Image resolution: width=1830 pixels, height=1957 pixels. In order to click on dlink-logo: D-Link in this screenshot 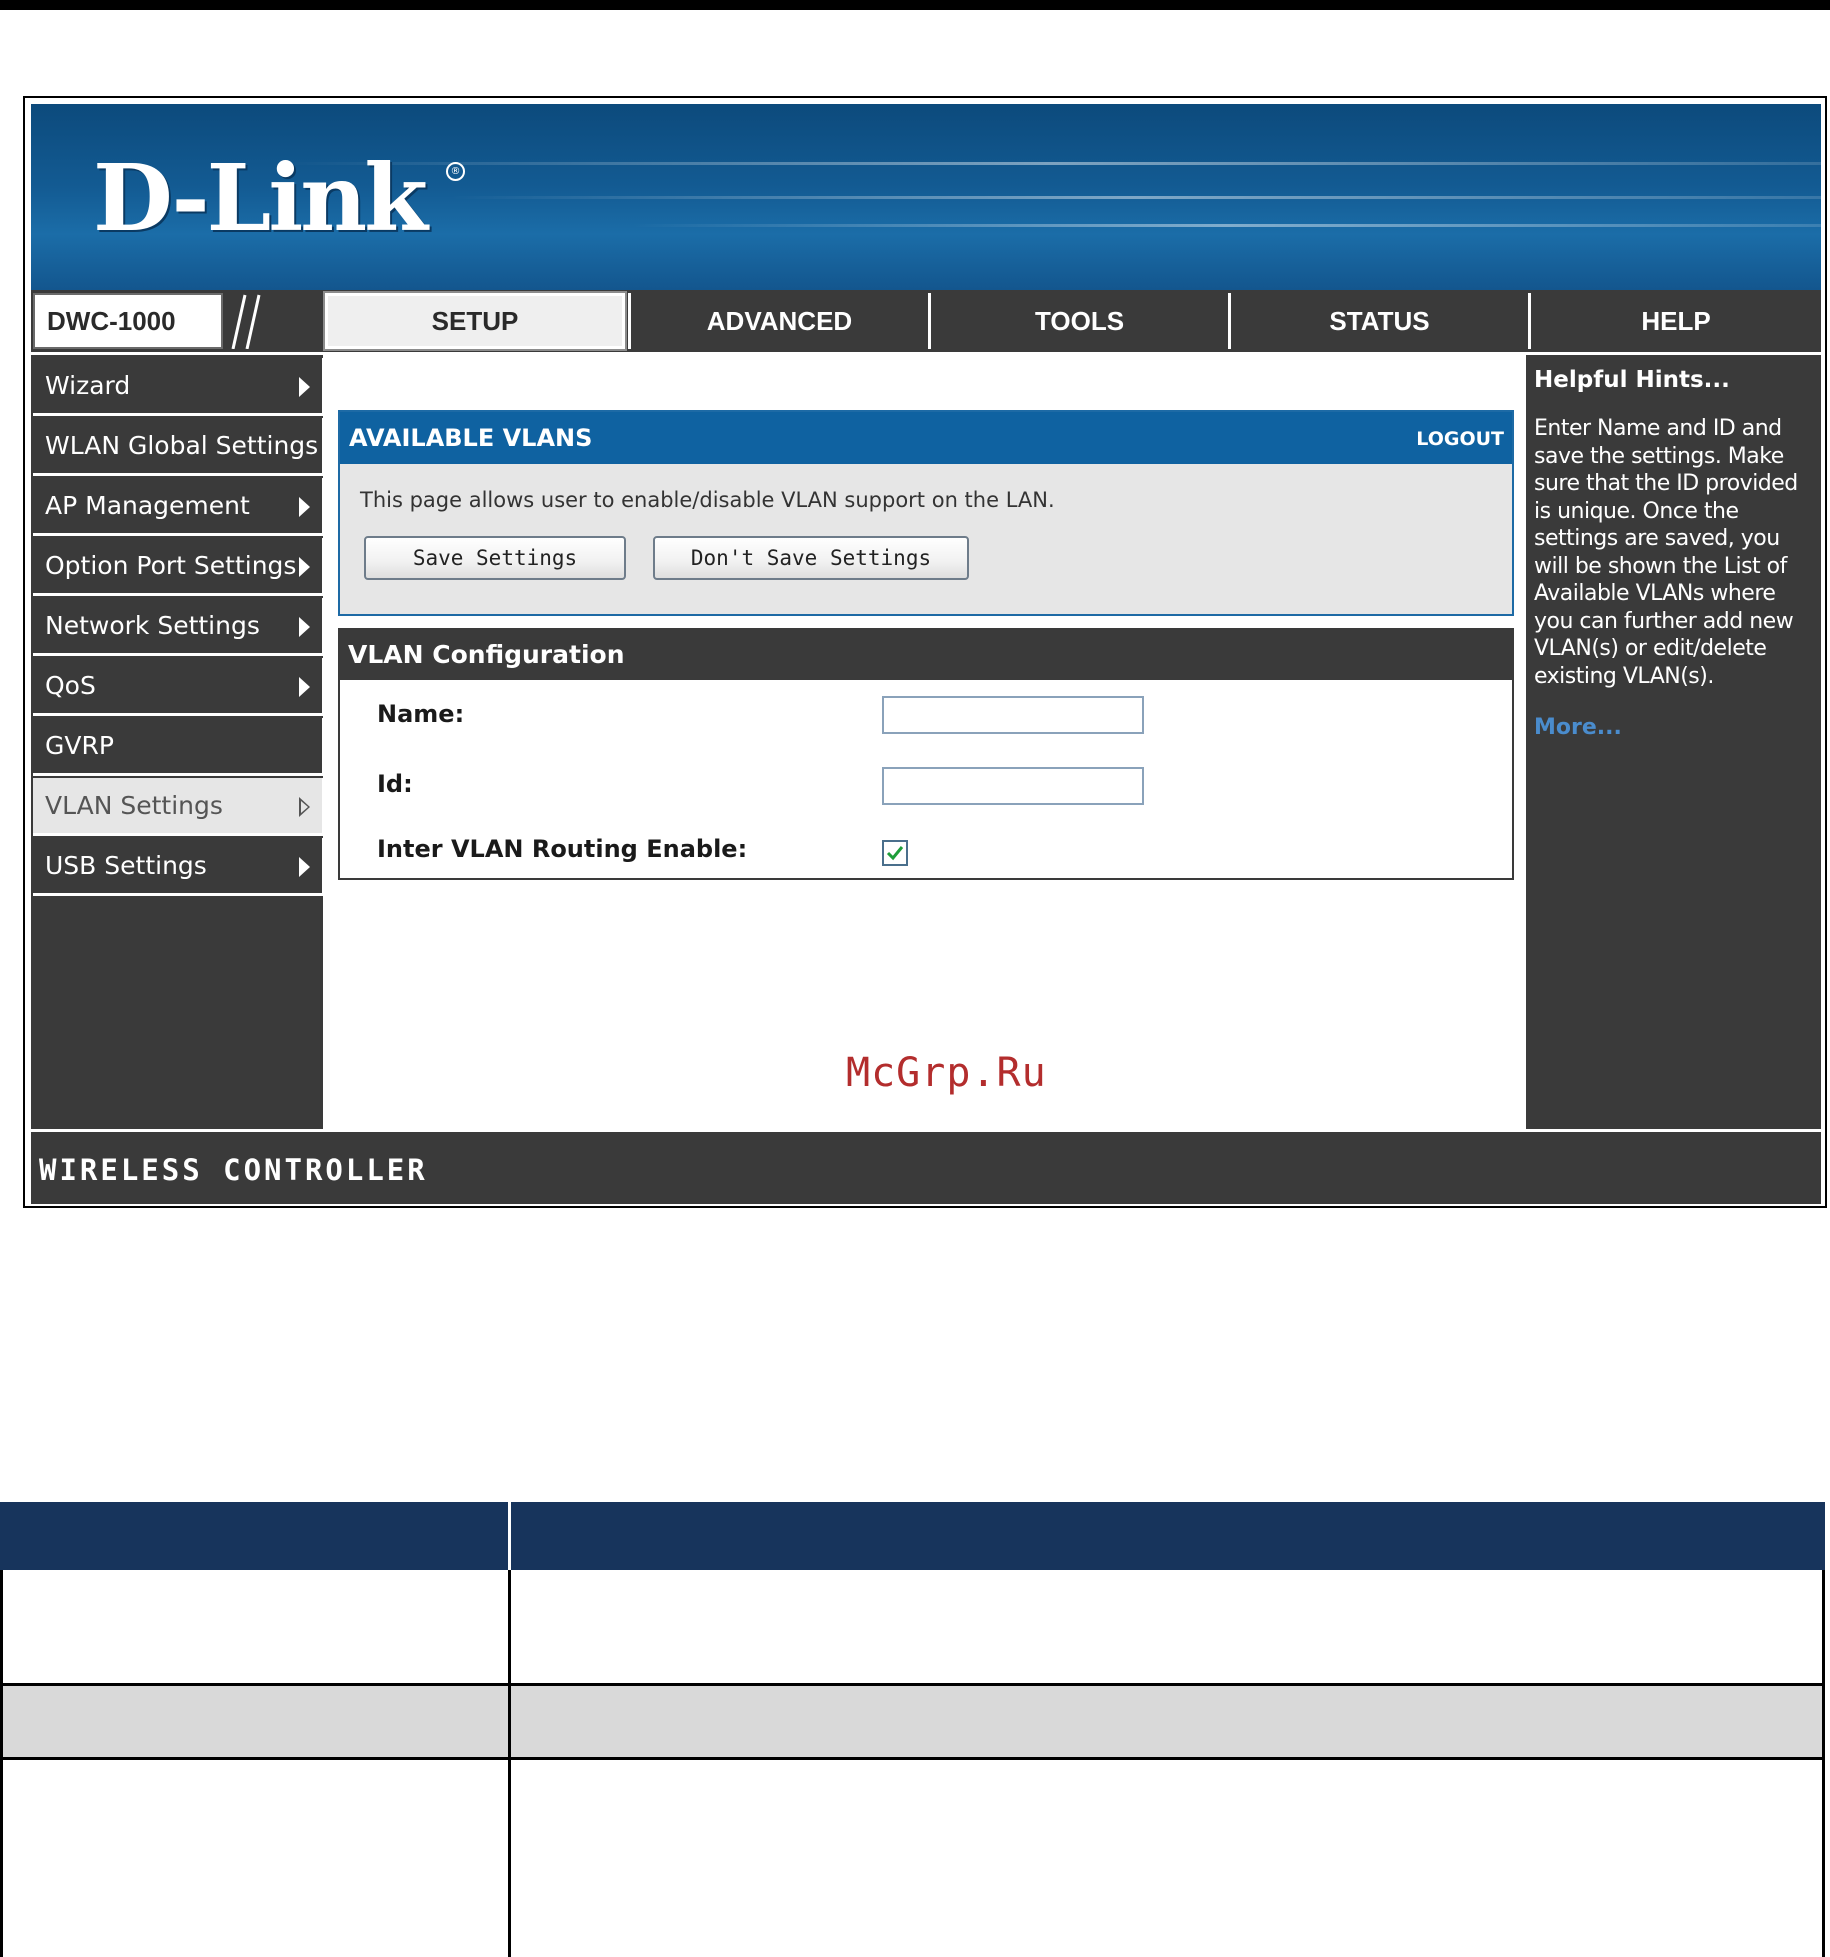, I will do `click(260, 198)`.